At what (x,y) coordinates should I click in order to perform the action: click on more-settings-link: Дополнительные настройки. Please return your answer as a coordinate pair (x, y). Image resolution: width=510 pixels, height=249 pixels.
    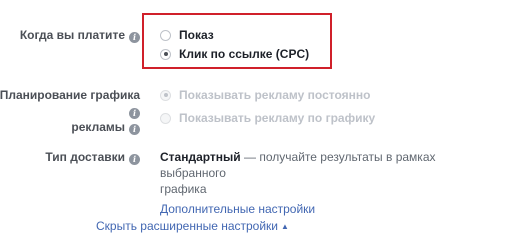
    Looking at the image, I should click on (237, 209).